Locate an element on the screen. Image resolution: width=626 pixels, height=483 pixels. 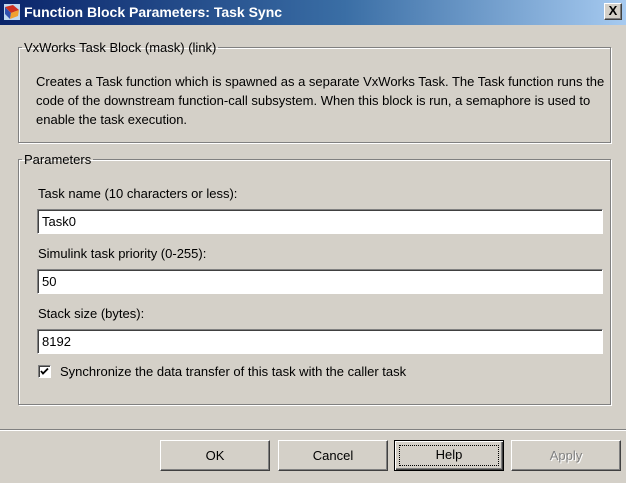
close-icon: X is located at coordinates (613, 10).